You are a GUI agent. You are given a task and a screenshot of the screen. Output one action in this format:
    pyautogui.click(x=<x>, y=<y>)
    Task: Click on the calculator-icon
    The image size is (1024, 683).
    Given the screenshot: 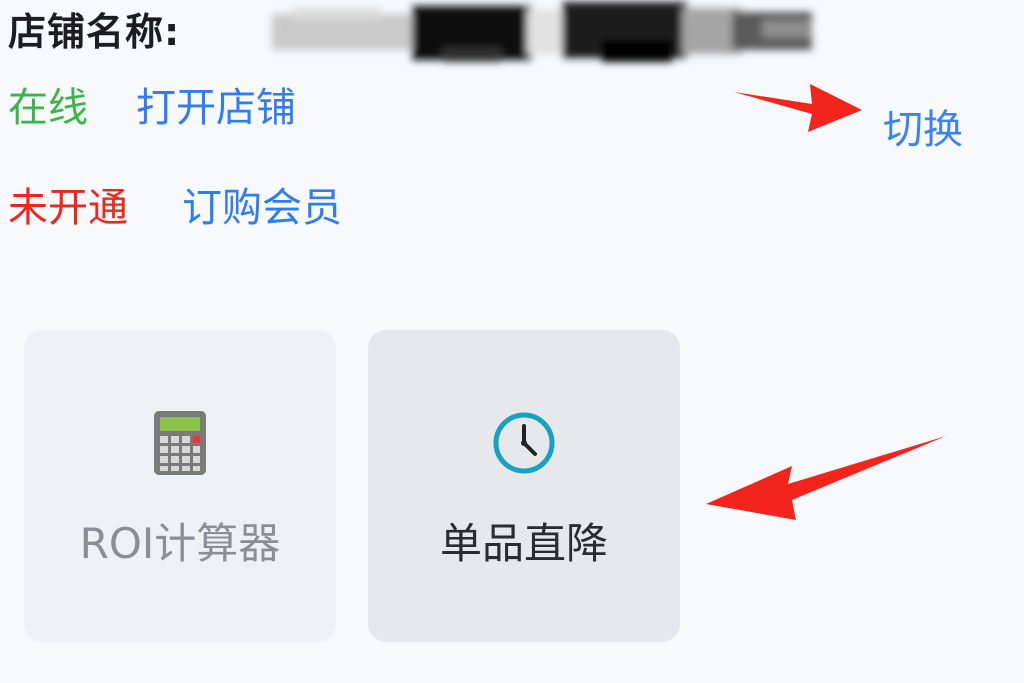 What is the action you would take?
    pyautogui.click(x=180, y=443)
    